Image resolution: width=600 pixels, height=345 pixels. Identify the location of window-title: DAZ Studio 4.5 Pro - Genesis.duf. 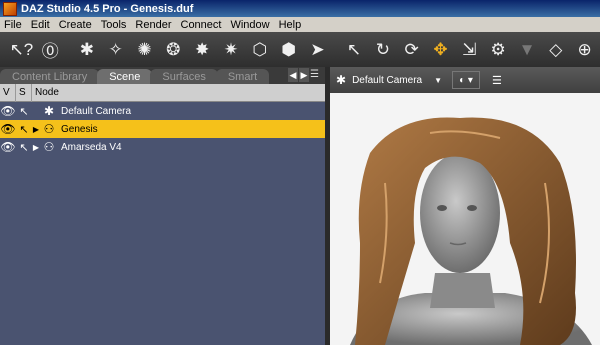
(107, 8).